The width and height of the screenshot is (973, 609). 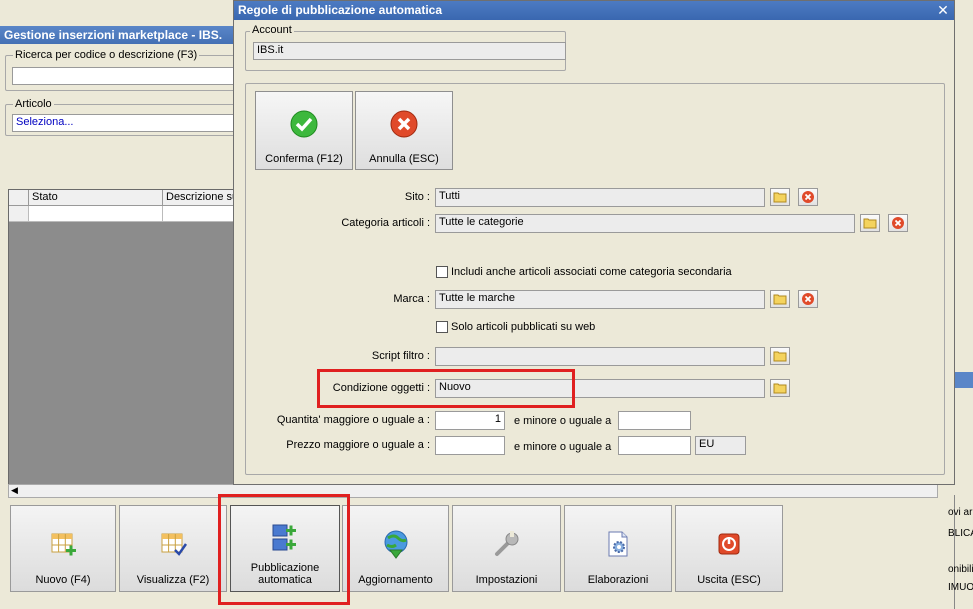 I want to click on quantita-max-label: e minore o uguale a, so click(x=563, y=421).